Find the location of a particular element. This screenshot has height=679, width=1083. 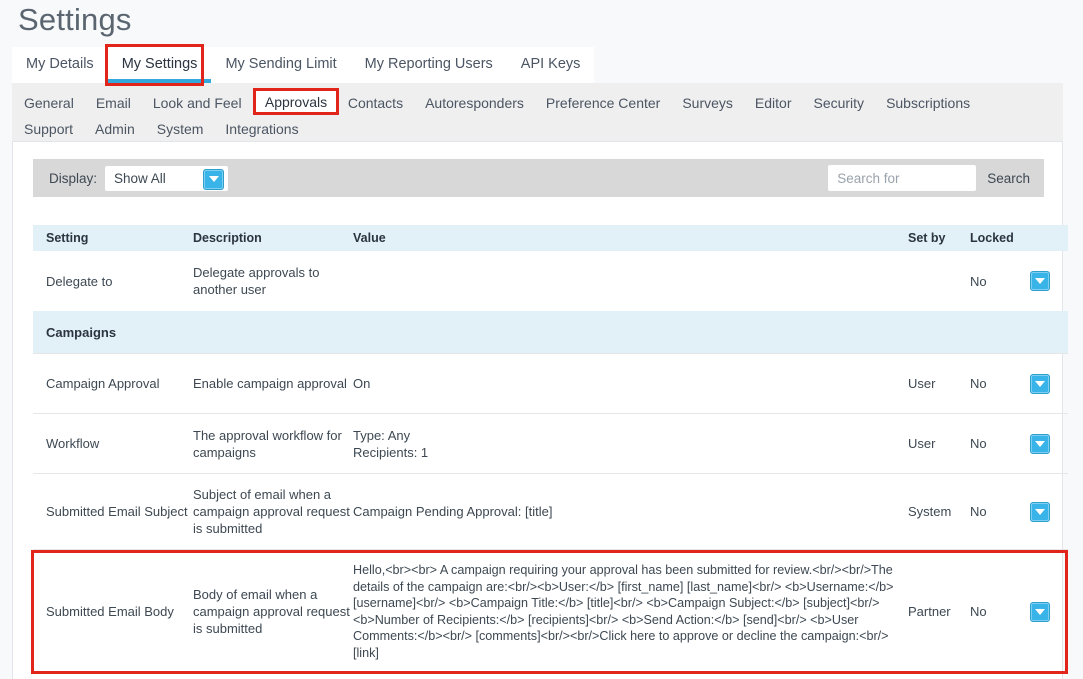

column-header-set-by: Set by is located at coordinates (927, 237).